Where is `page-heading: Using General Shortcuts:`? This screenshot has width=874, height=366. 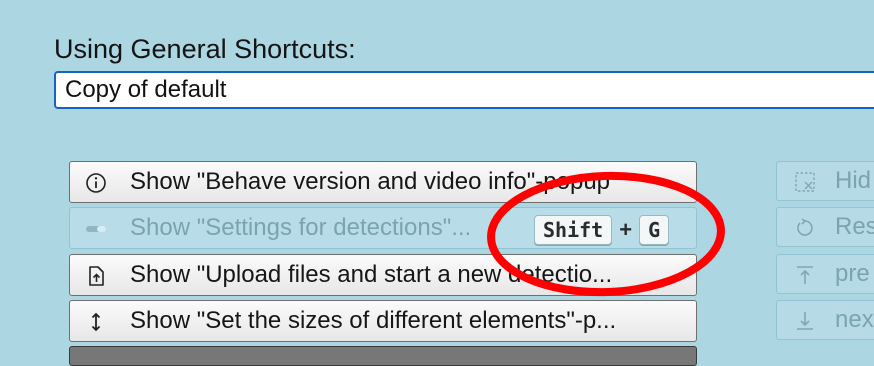 page-heading: Using General Shortcuts: is located at coordinates (205, 49).